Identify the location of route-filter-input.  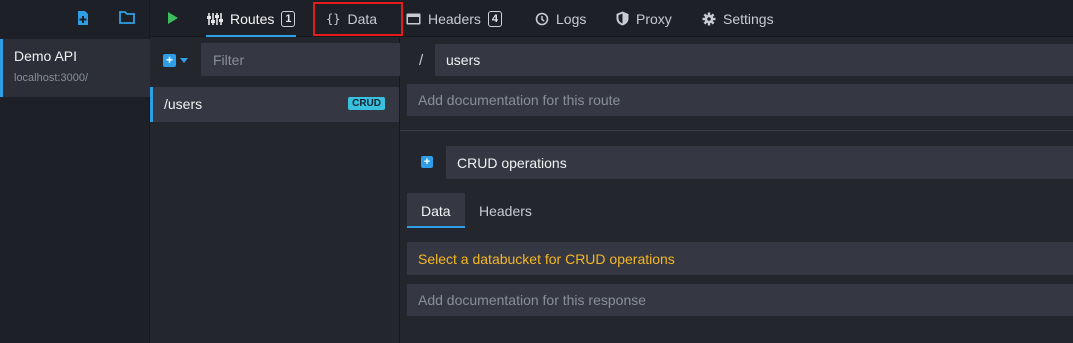
(300, 59).